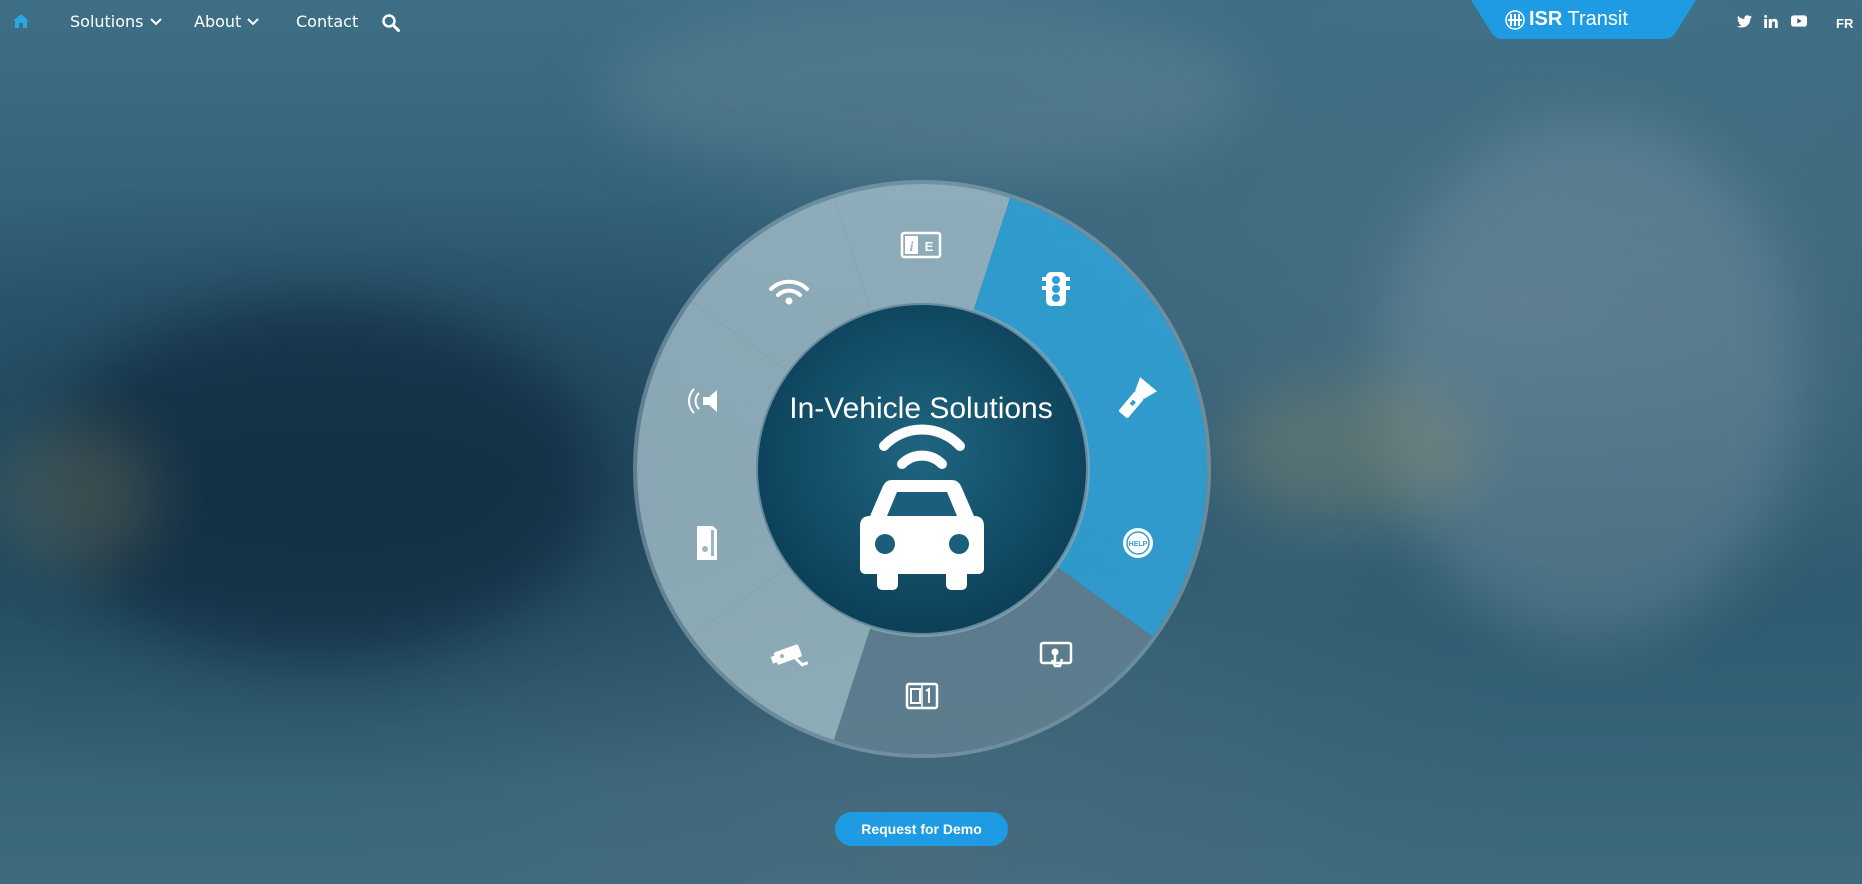 Image resolution: width=1862 pixels, height=884 pixels. I want to click on nav-contact-label: Contact, so click(327, 21).